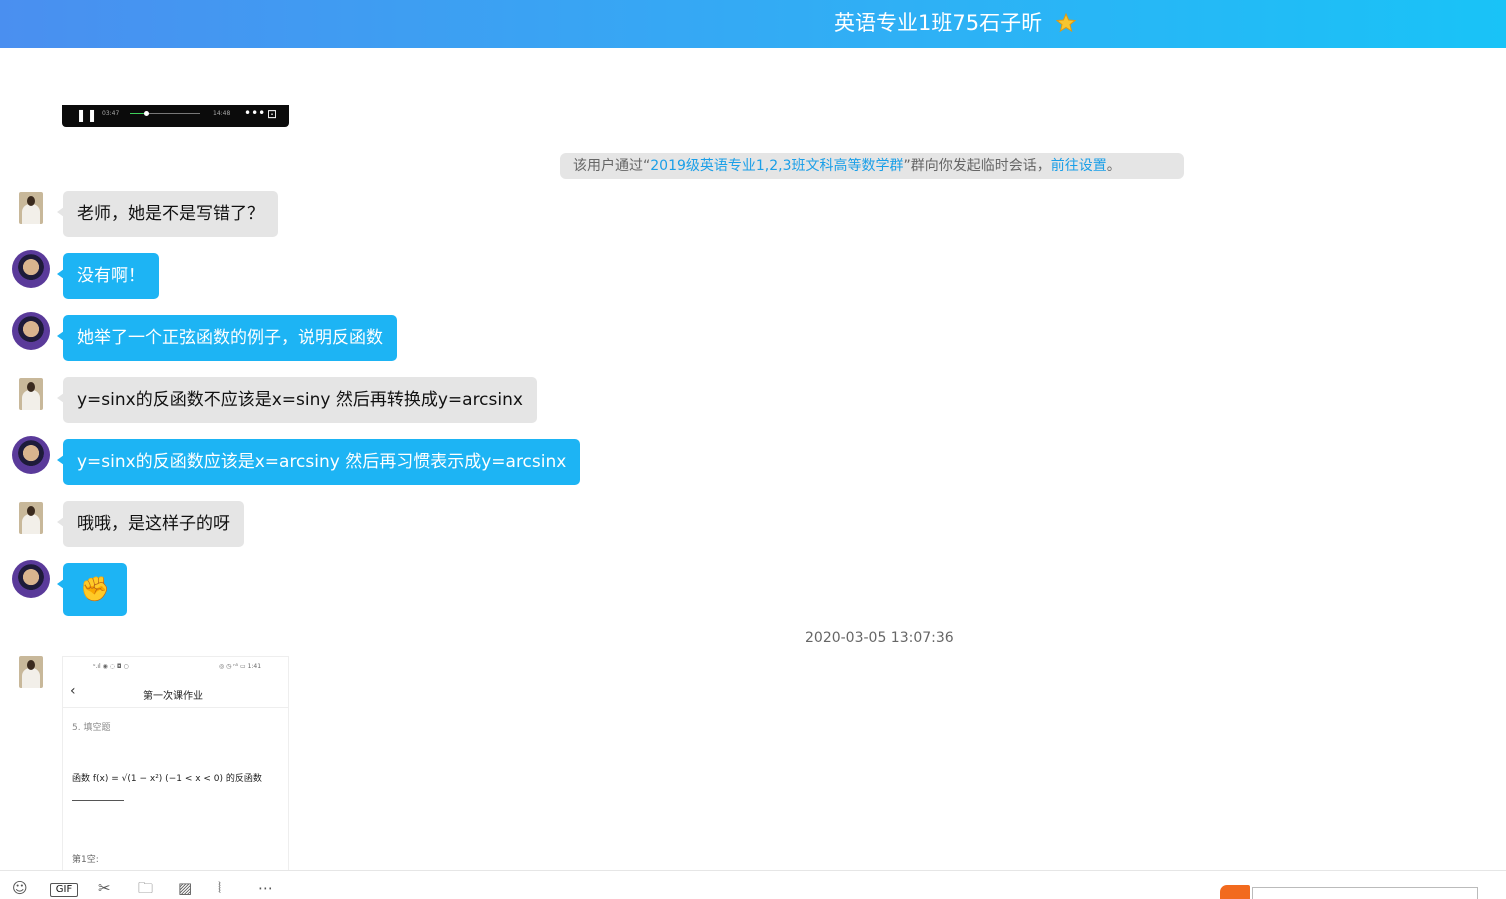 The height and width of the screenshot is (899, 1506). What do you see at coordinates (20, 888) in the screenshot?
I see `emoji-icon: ☺` at bounding box center [20, 888].